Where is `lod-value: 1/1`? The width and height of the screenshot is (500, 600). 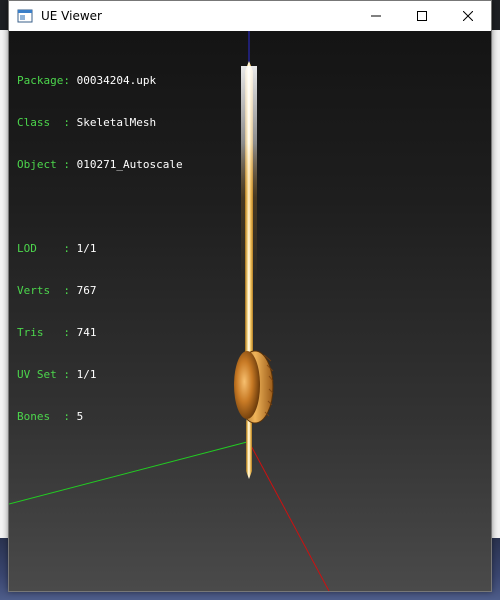
lod-value: 1/1 is located at coordinates (86, 248).